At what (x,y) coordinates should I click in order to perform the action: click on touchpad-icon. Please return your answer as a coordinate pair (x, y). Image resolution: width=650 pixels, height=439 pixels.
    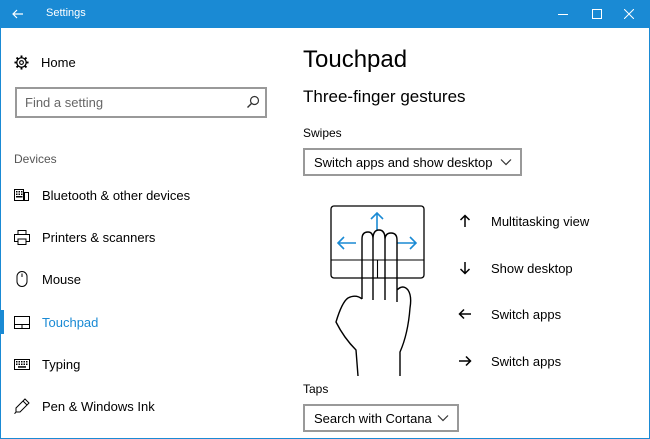
    Looking at the image, I should click on (22, 322).